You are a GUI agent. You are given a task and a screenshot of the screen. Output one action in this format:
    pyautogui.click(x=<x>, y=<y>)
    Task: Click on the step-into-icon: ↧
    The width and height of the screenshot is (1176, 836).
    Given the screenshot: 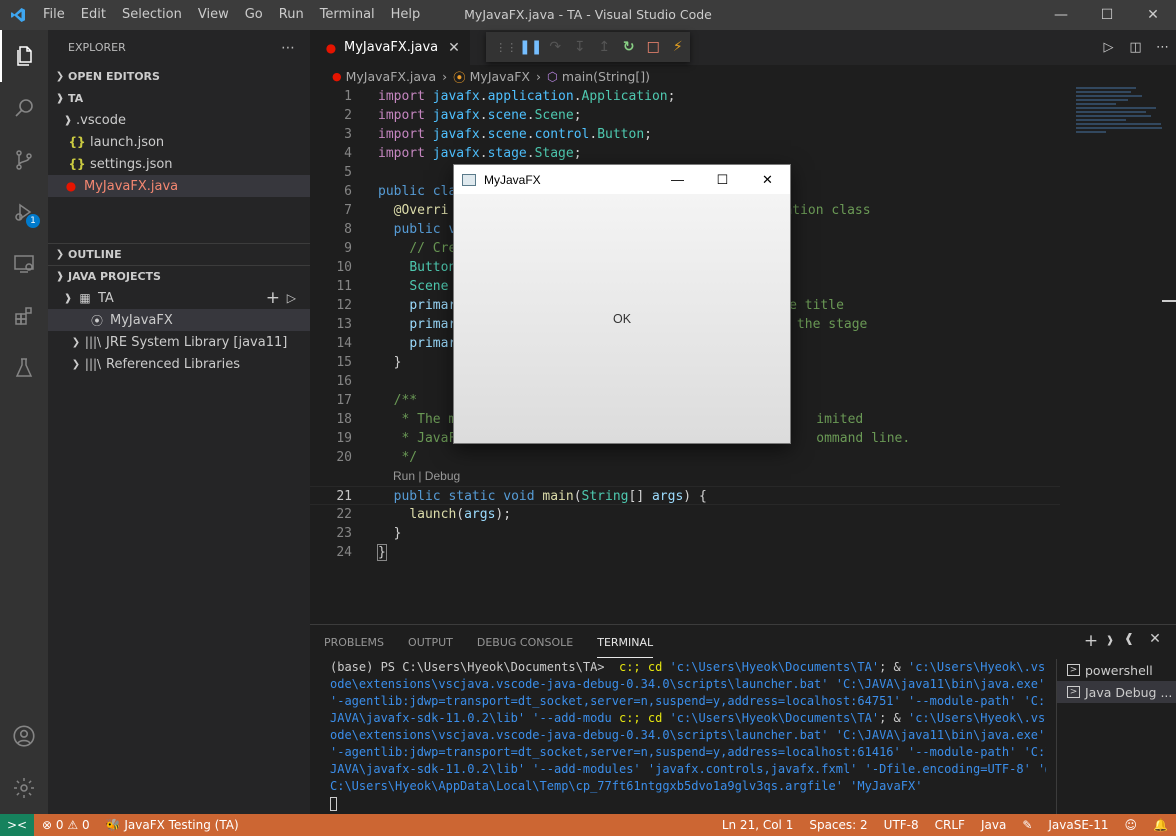 What is the action you would take?
    pyautogui.click(x=580, y=47)
    